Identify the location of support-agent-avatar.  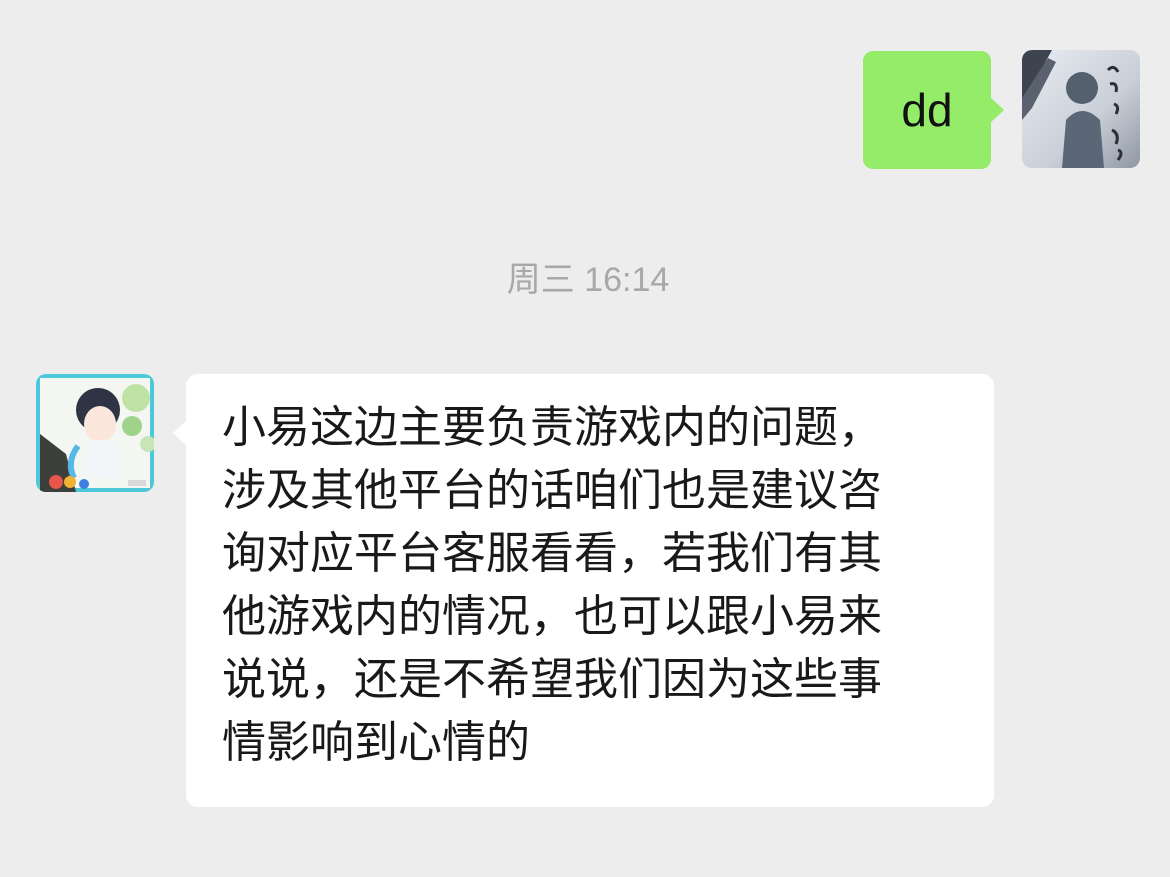
(95, 433).